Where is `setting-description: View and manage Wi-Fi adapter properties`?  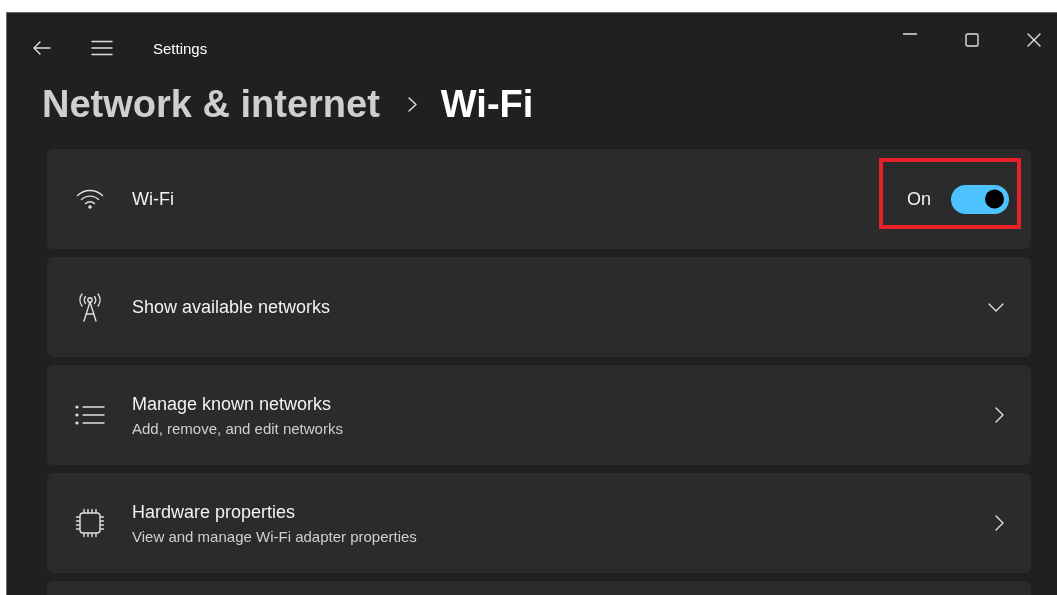 setting-description: View and manage Wi-Fi adapter properties is located at coordinates (274, 536).